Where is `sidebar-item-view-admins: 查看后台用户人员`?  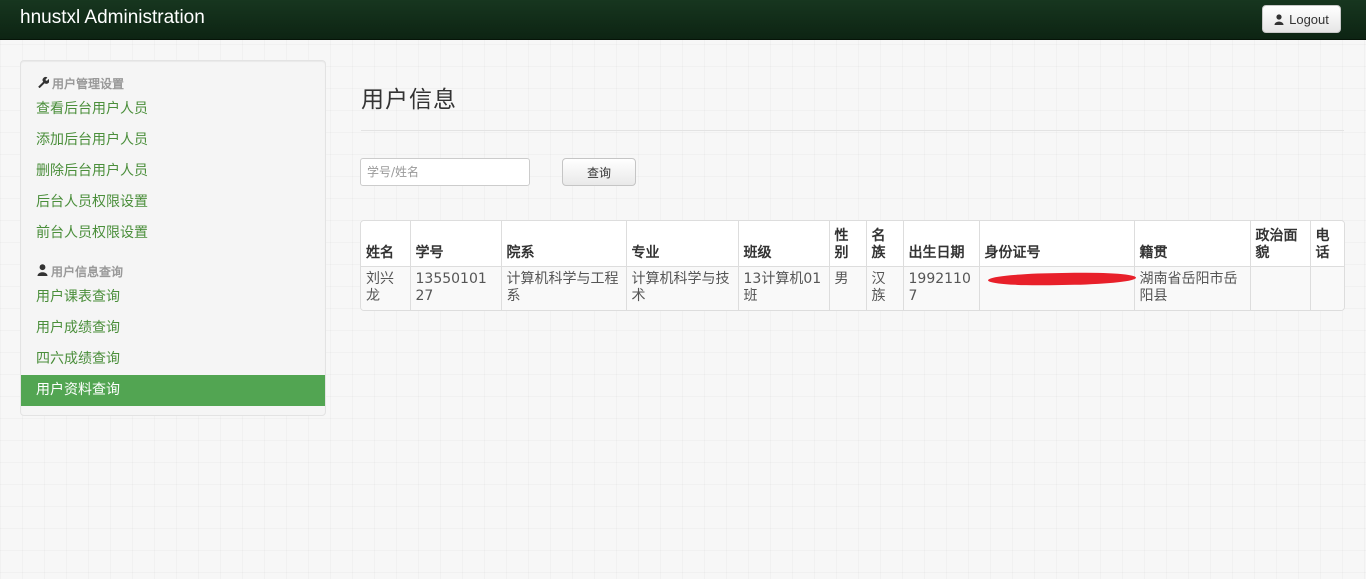 sidebar-item-view-admins: 查看后台用户人员 is located at coordinates (173, 109).